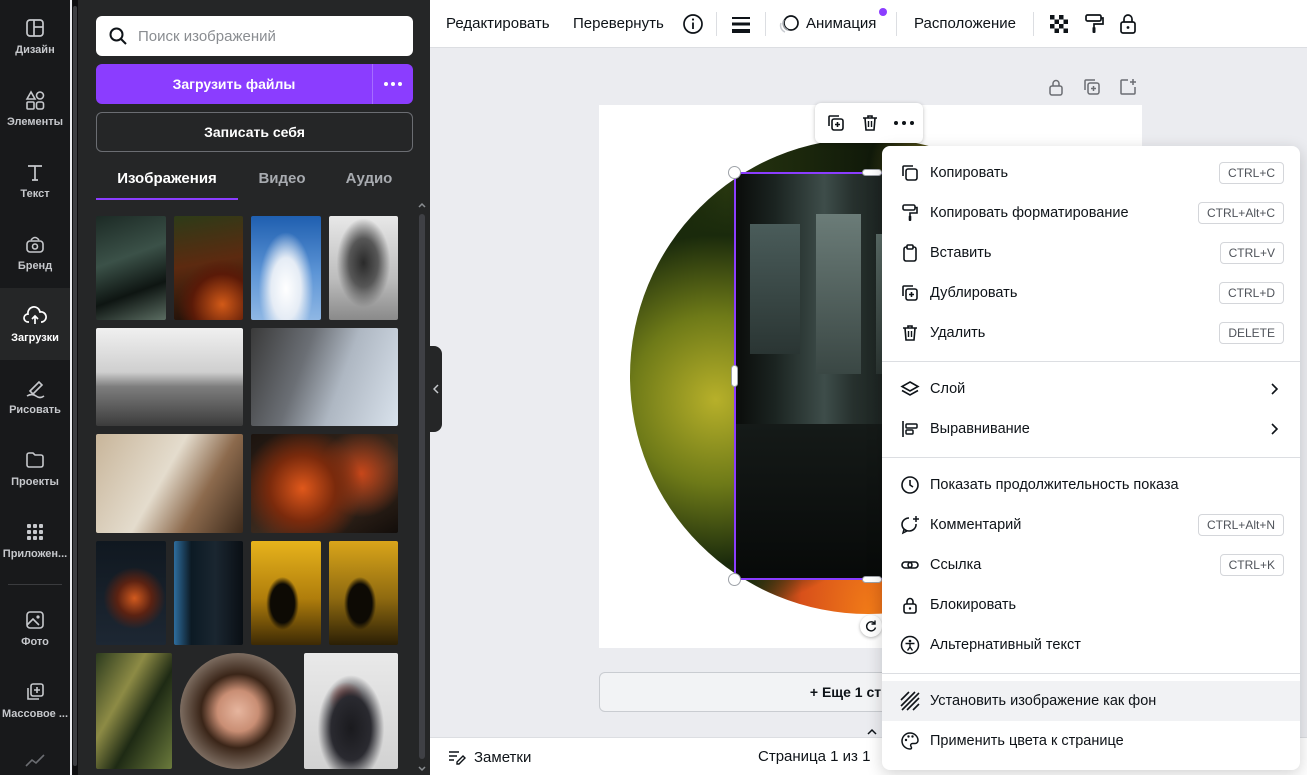 Image resolution: width=1307 pixels, height=775 pixels. I want to click on flip-button: Перевернуть, so click(618, 24).